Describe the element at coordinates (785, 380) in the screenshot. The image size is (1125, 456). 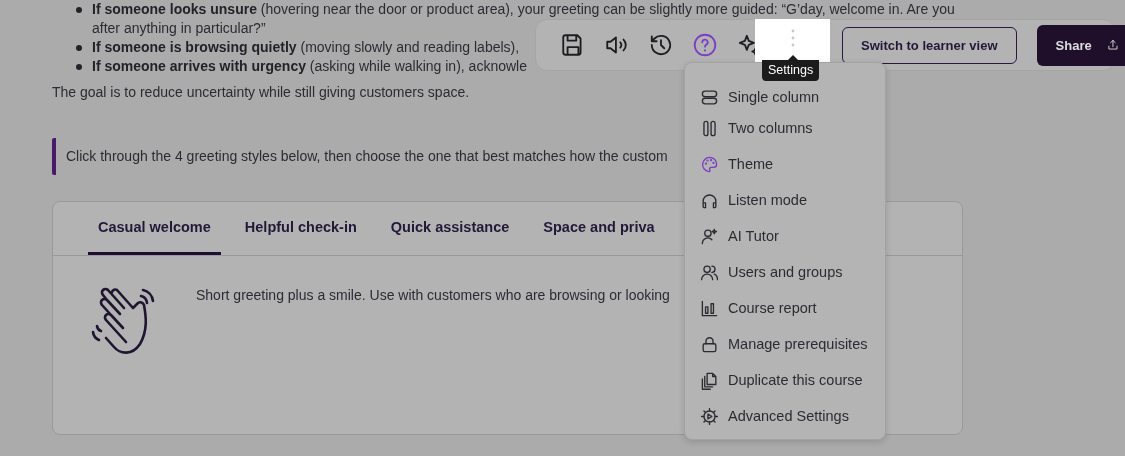
I see `menu-item: Duplicate this course` at that location.